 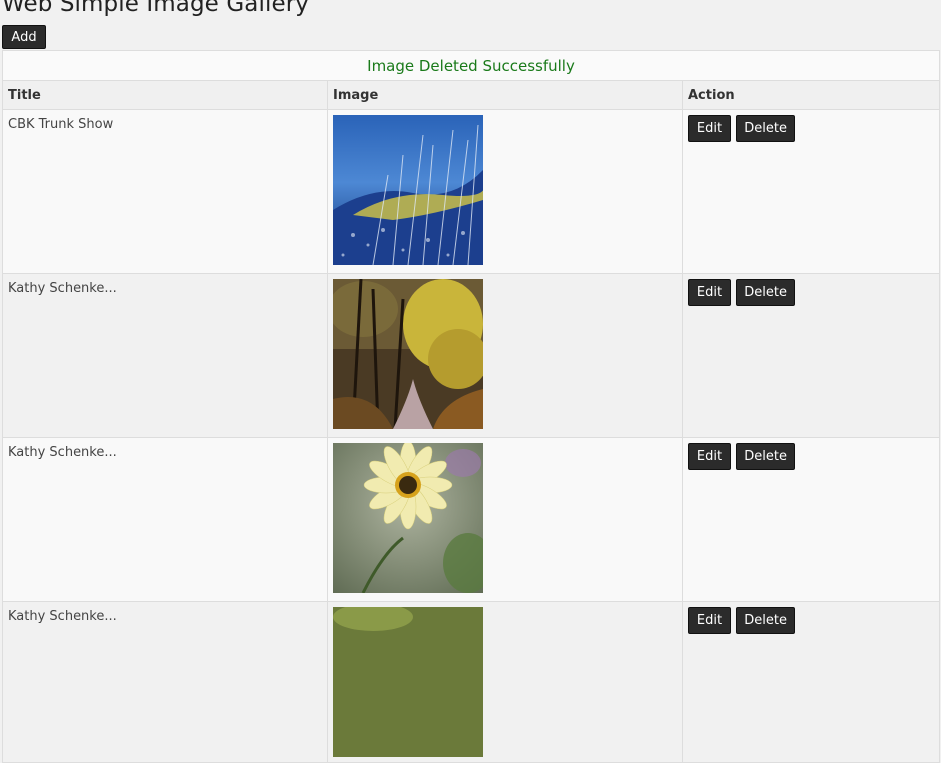 I want to click on status-message: Image Deleted Successfully, so click(x=471, y=65).